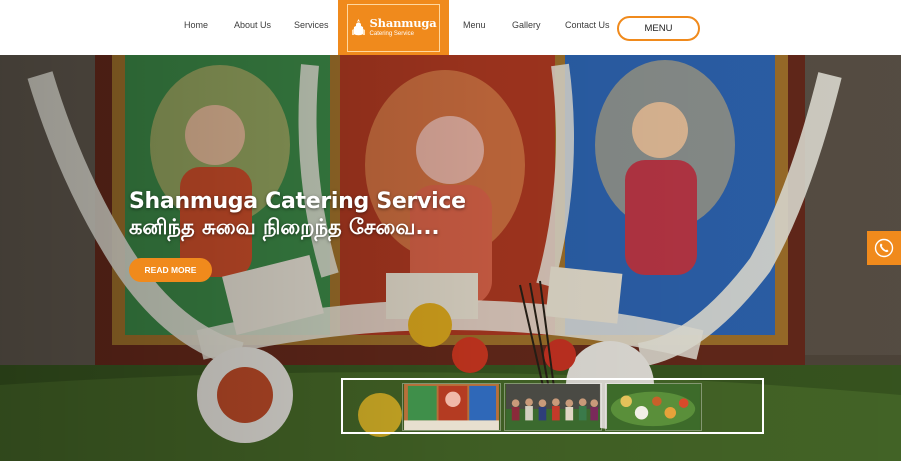 The width and height of the screenshot is (901, 461). What do you see at coordinates (252, 25) in the screenshot?
I see `nav-about-us: About Us` at bounding box center [252, 25].